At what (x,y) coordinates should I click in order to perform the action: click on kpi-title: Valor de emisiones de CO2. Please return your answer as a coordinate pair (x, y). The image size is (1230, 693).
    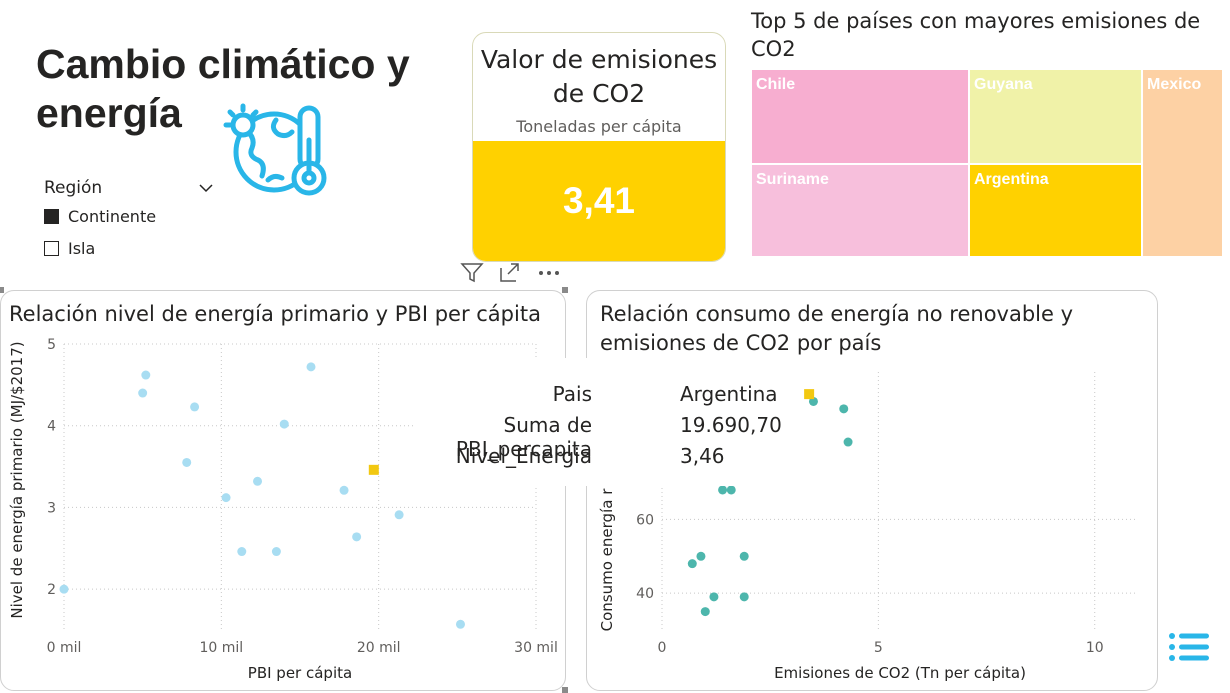
    Looking at the image, I should click on (599, 76).